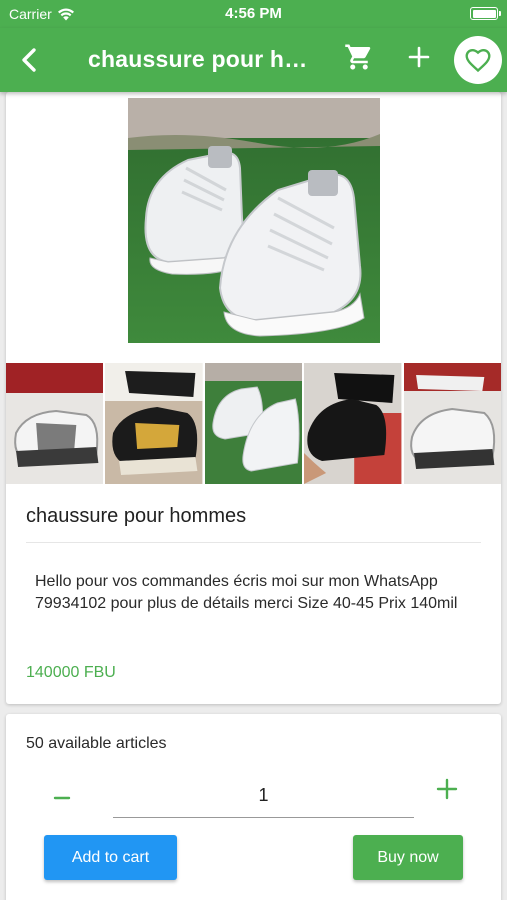 This screenshot has width=507, height=900. What do you see at coordinates (96, 743) in the screenshot?
I see `available-count: 50 available articles` at bounding box center [96, 743].